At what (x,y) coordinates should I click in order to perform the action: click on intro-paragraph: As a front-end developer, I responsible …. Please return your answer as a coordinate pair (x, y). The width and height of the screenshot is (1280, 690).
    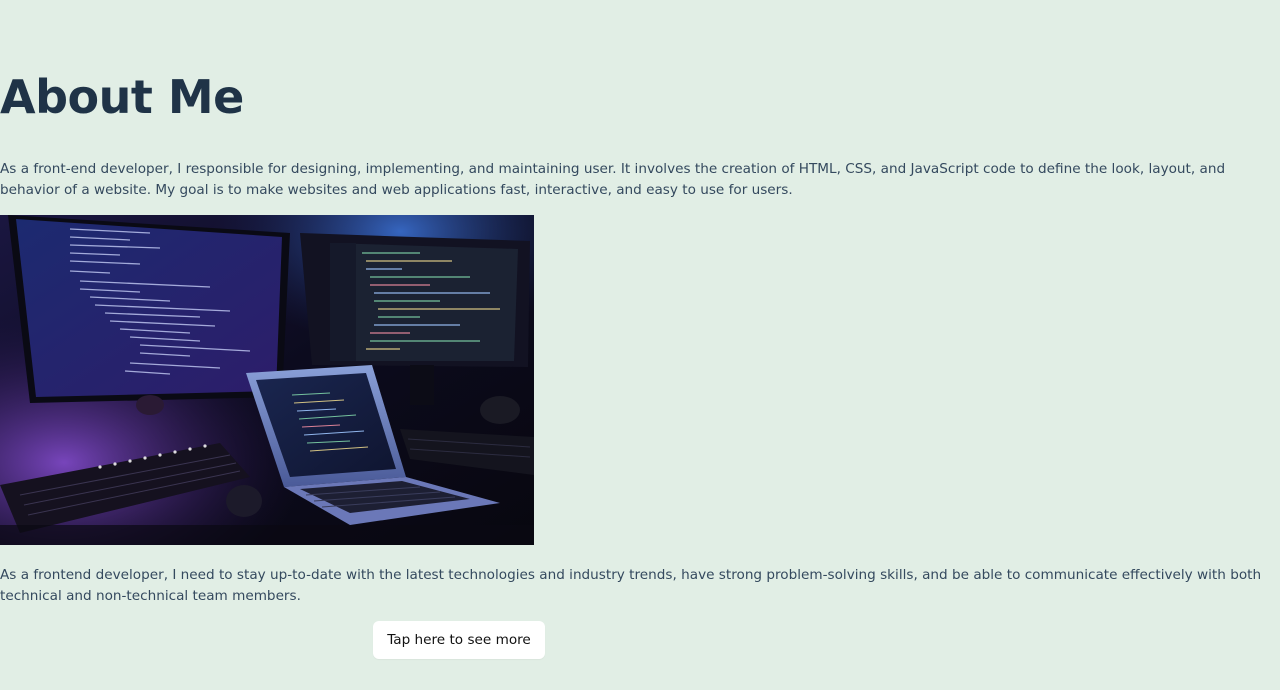
    Looking at the image, I should click on (613, 179).